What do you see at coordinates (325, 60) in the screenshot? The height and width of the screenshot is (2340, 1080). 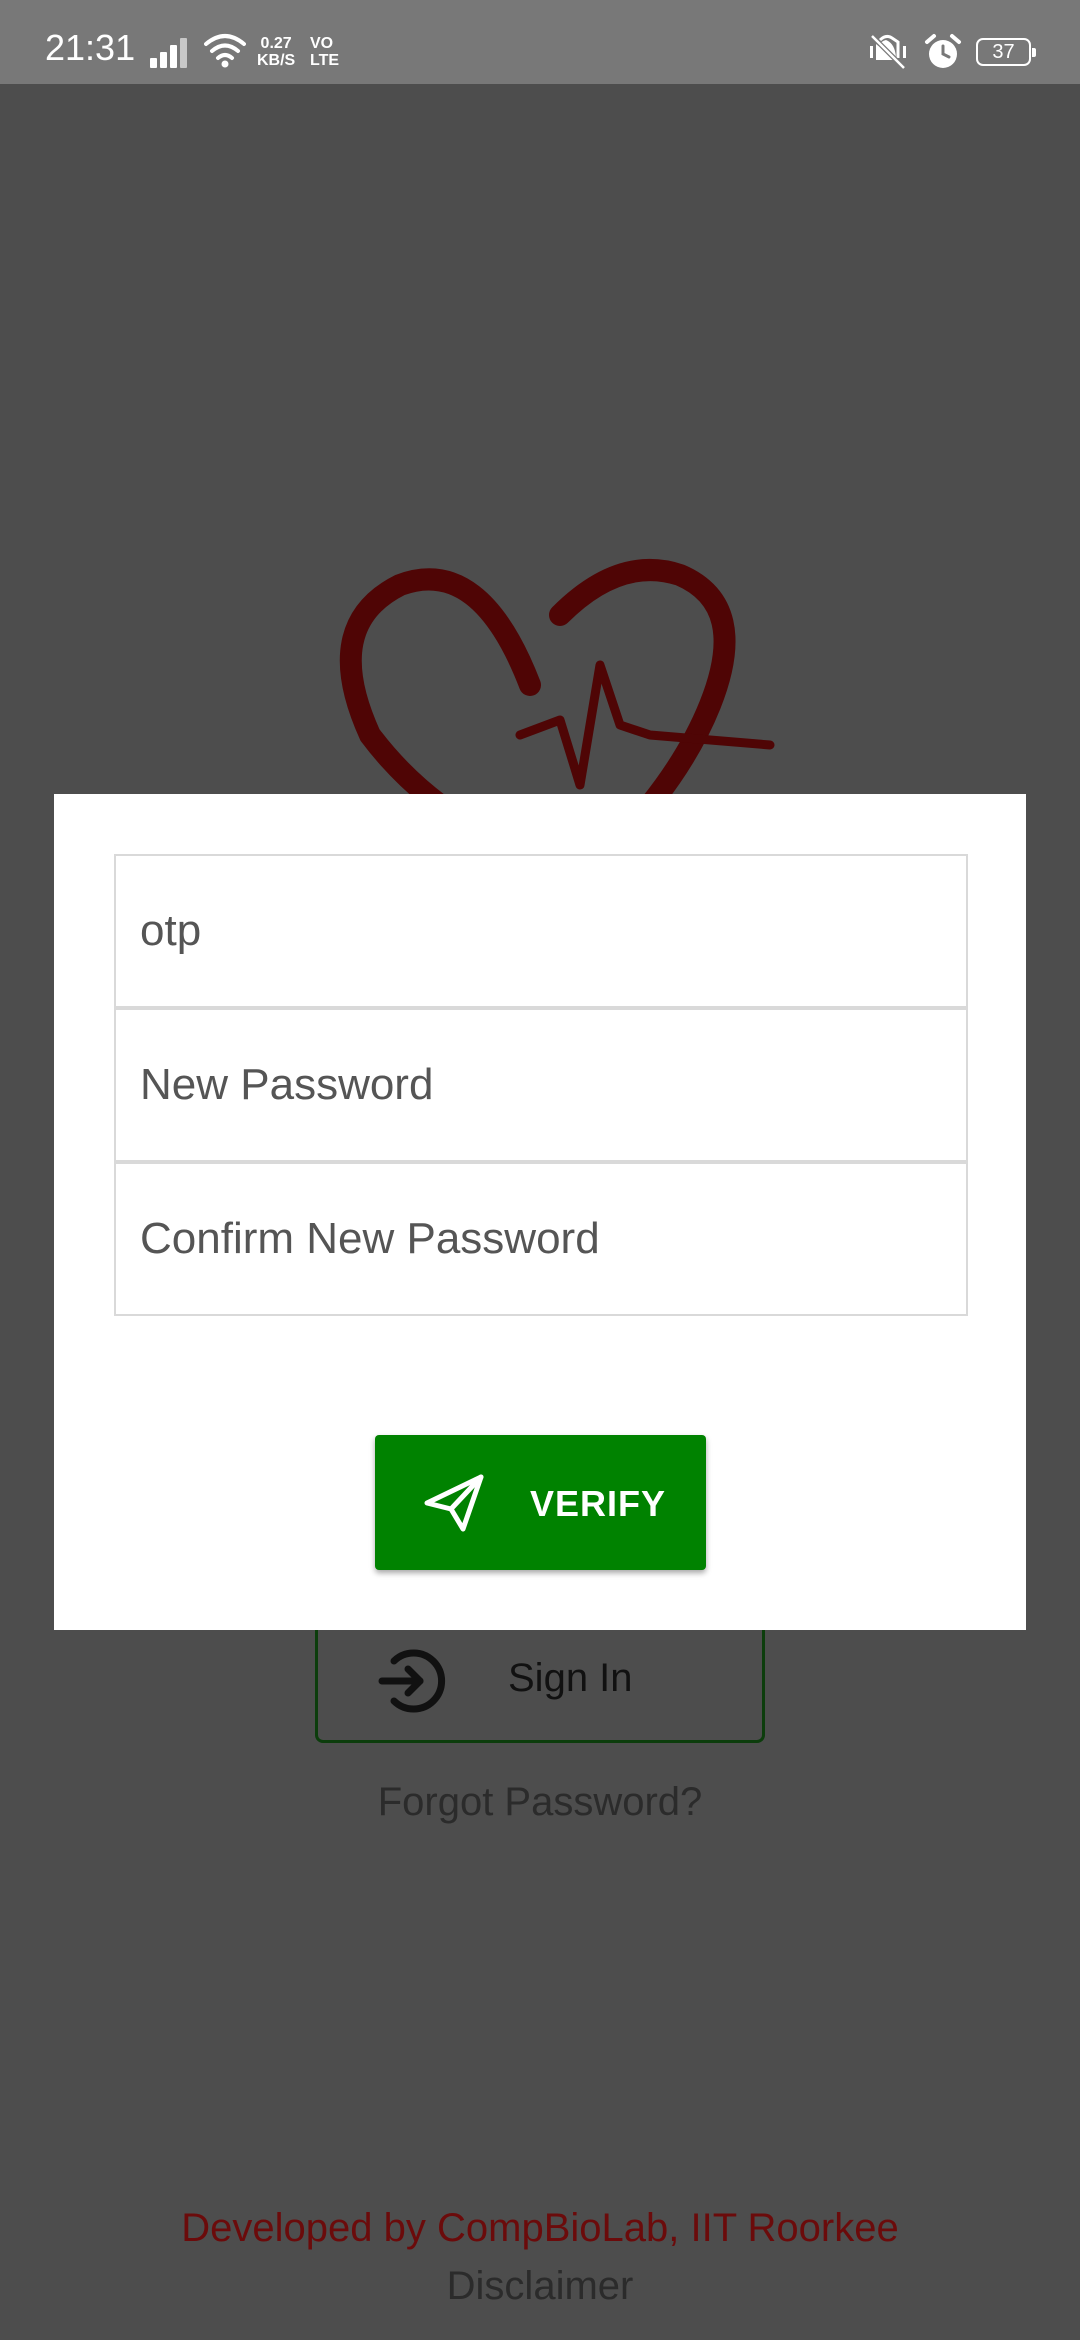 I see `volte-bottom: LTE` at bounding box center [325, 60].